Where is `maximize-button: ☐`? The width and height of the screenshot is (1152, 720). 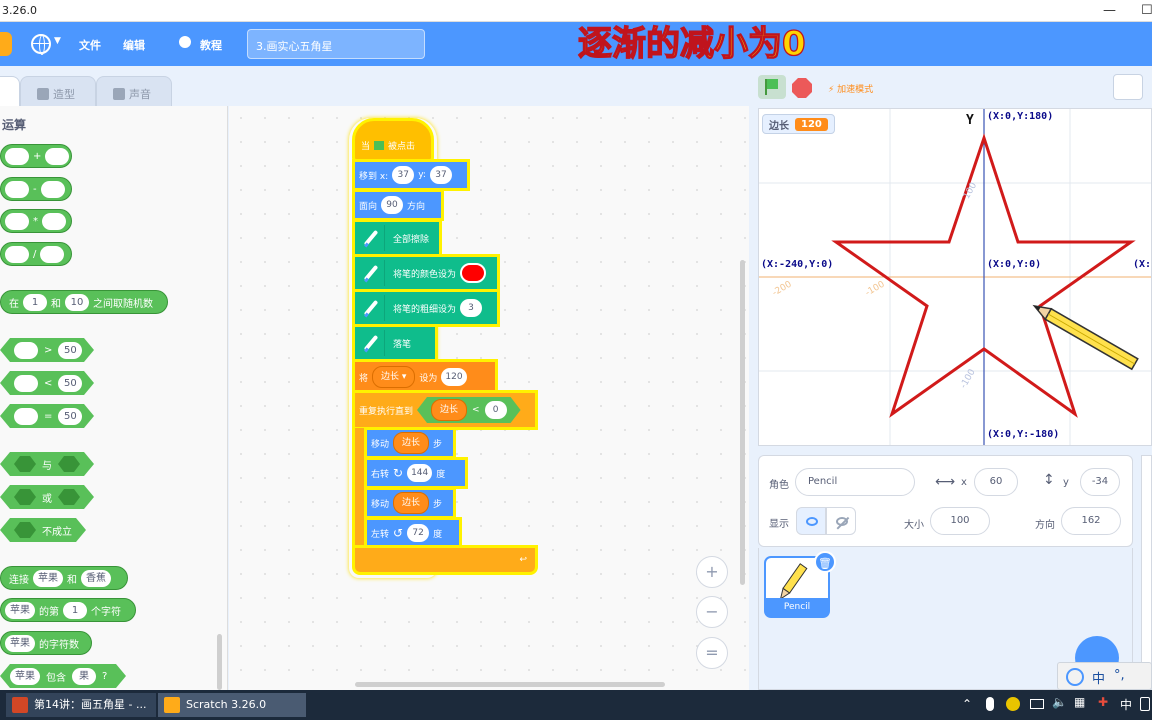 maximize-button: ☐ is located at coordinates (1146, 10).